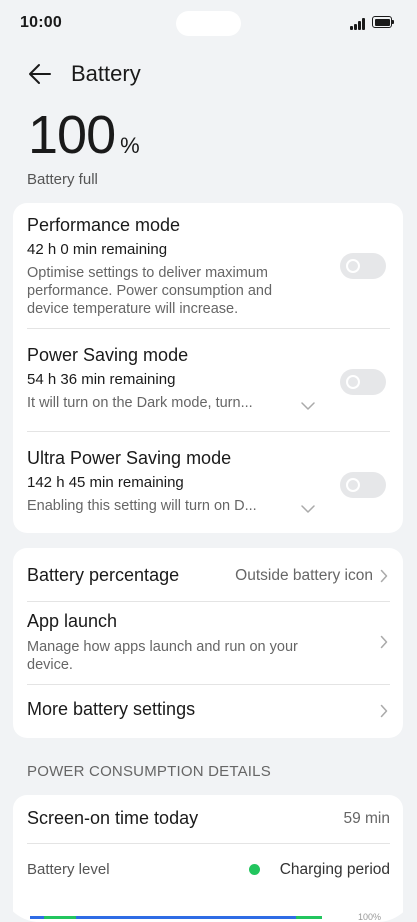  What do you see at coordinates (97, 249) in the screenshot?
I see `performance-mode-remaining: 42 h 0 min remaining` at bounding box center [97, 249].